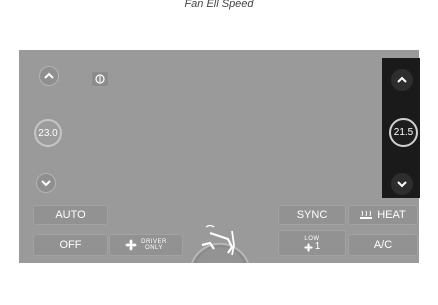 The image size is (438, 305). I want to click on steering-heat-icon, so click(100, 79).